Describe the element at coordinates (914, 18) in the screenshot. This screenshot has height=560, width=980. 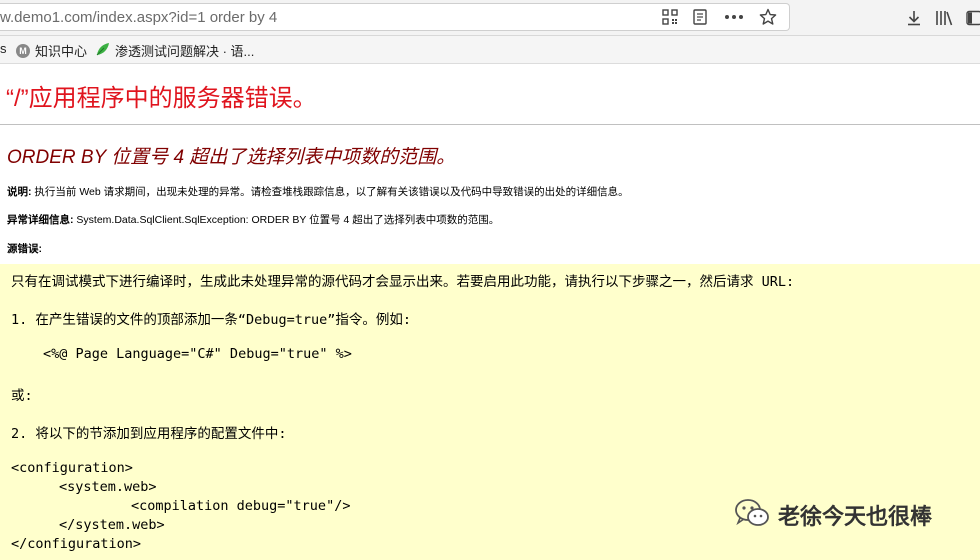
I see `download-icon` at that location.